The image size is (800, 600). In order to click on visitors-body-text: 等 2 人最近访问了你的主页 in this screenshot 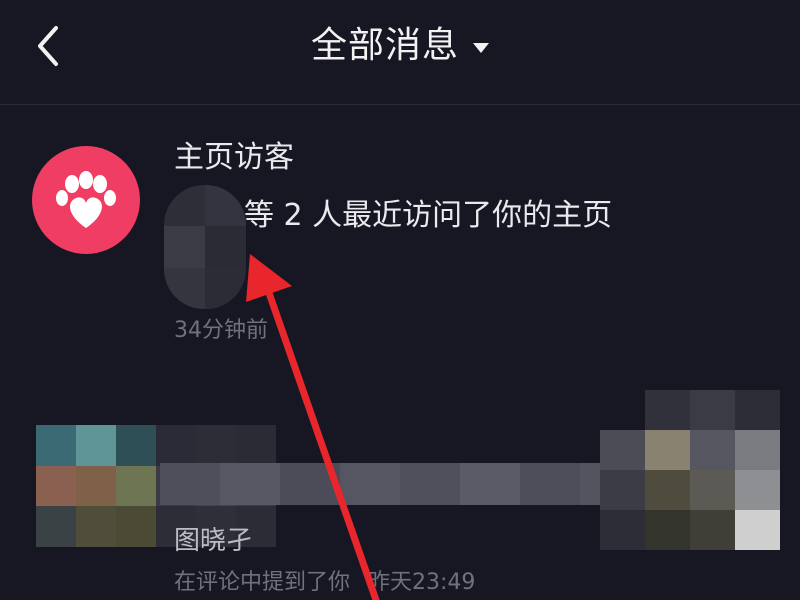, I will do `click(428, 215)`.